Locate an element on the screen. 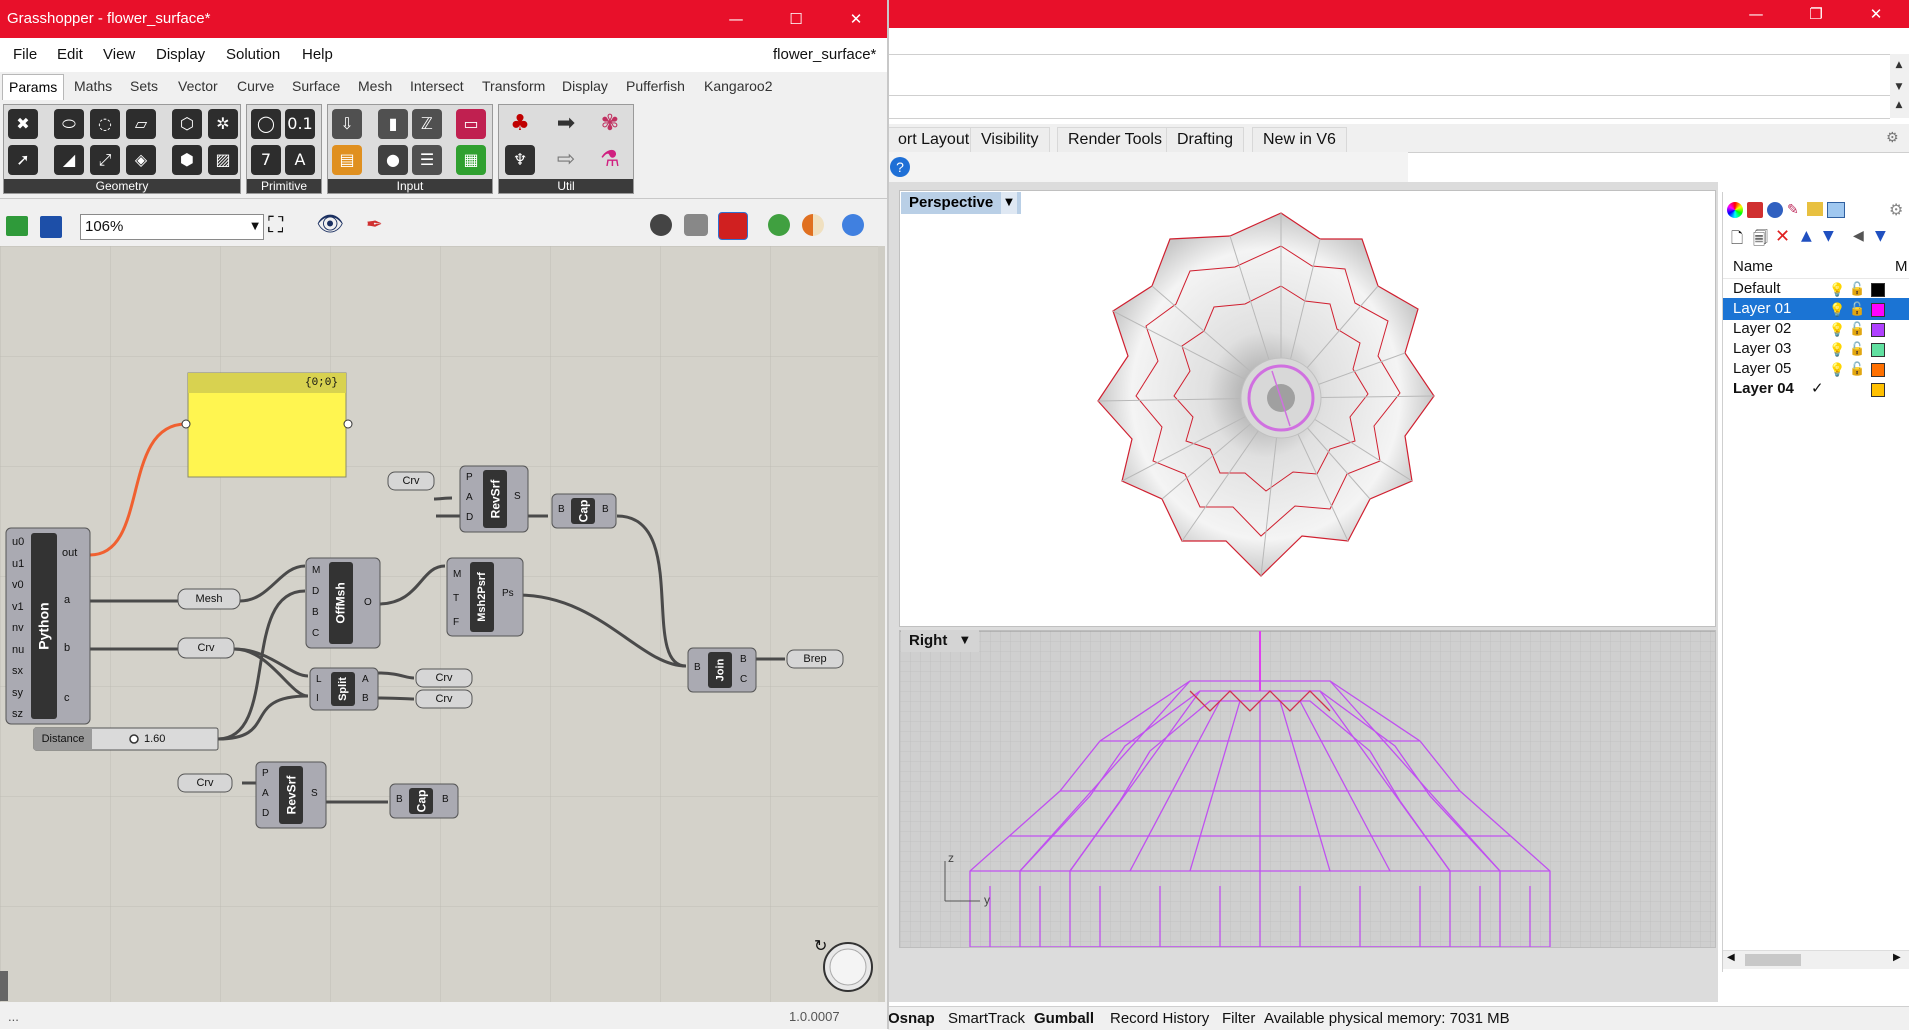 This screenshot has width=1909, height=1030. cap-component: Cap is located at coordinates (583, 511).